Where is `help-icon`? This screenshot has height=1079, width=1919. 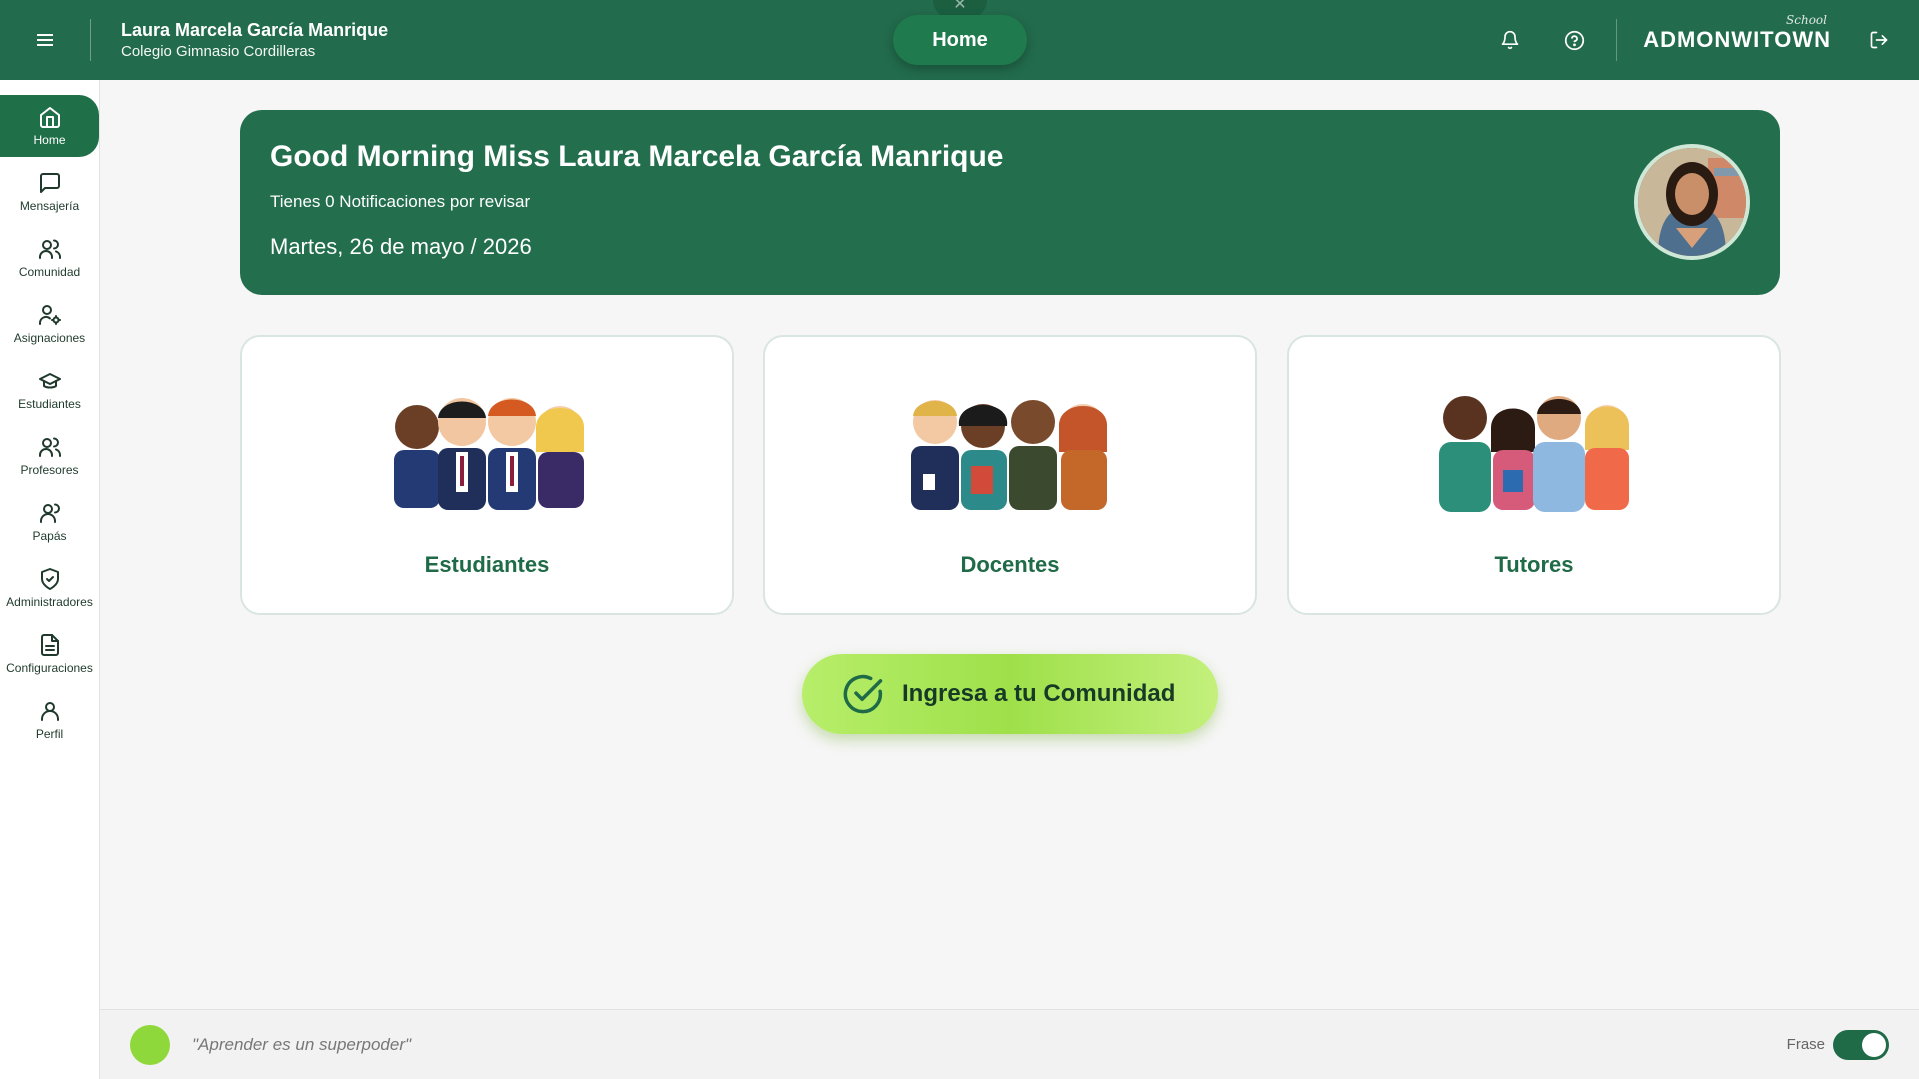 help-icon is located at coordinates (1574, 40).